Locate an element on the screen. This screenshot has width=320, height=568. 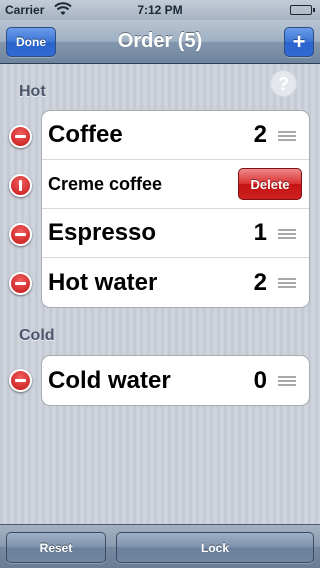
cold-items-group: Cold water 0 is located at coordinates (175, 380).